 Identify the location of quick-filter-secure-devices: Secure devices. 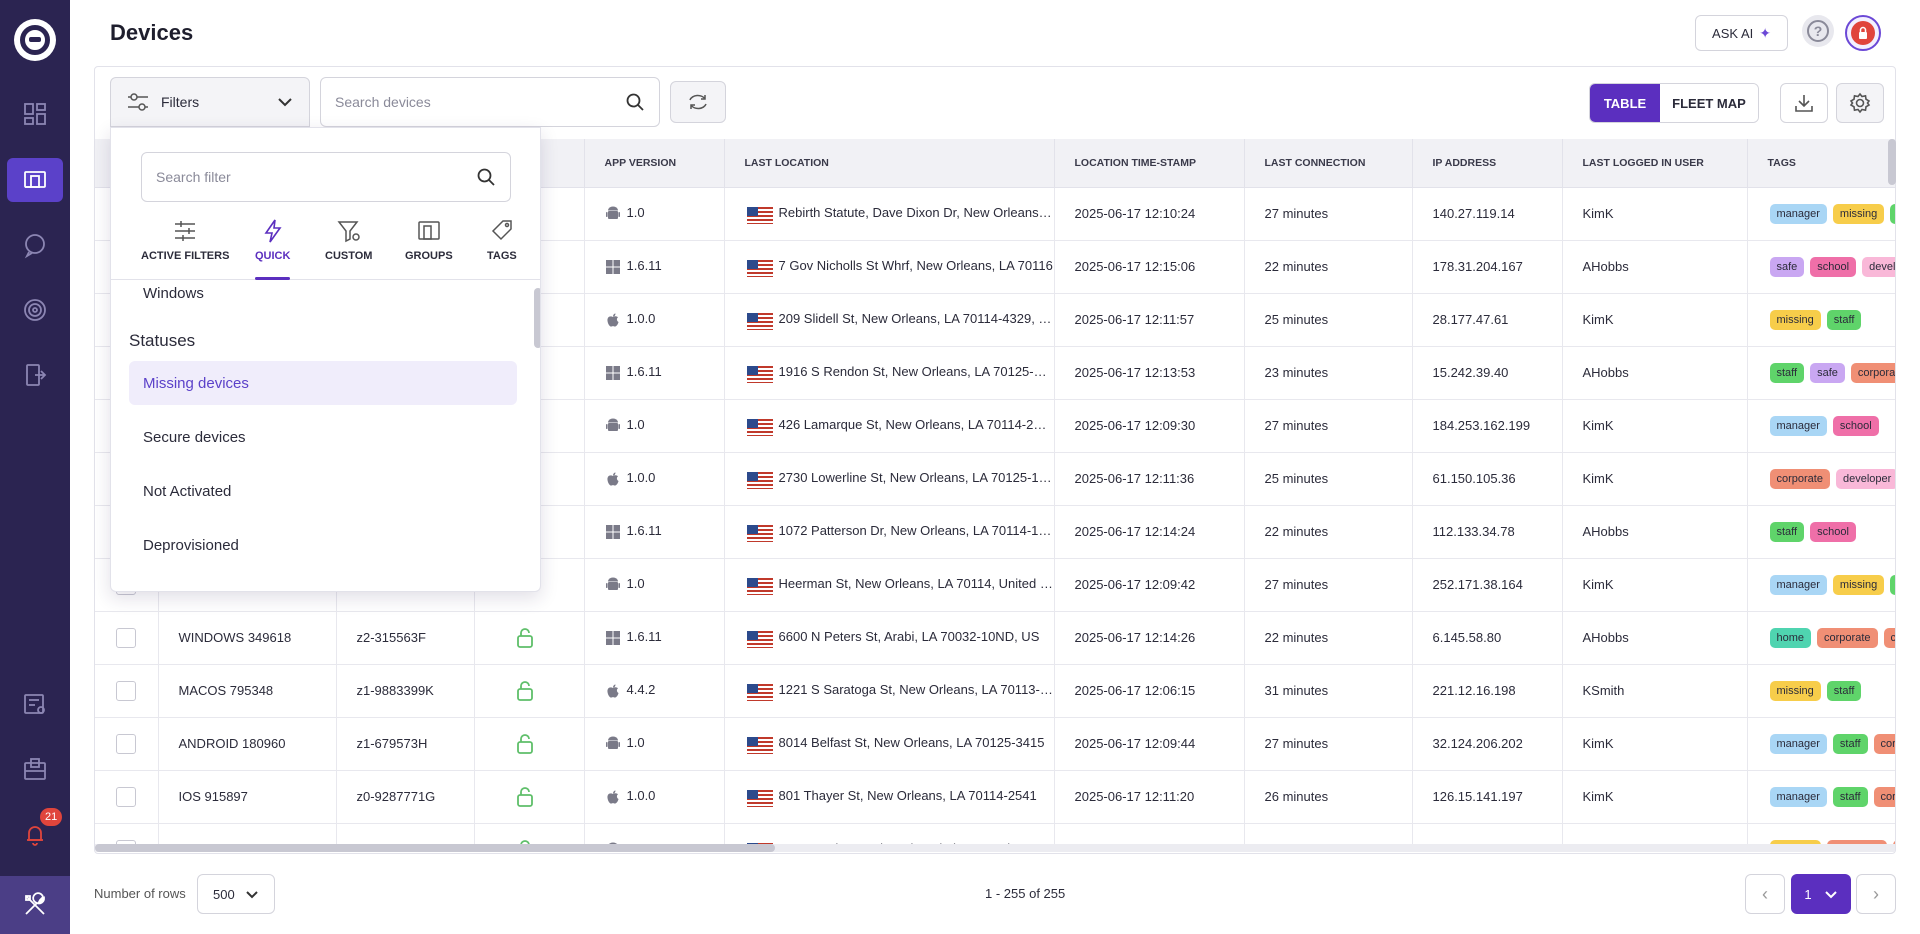
(323, 437).